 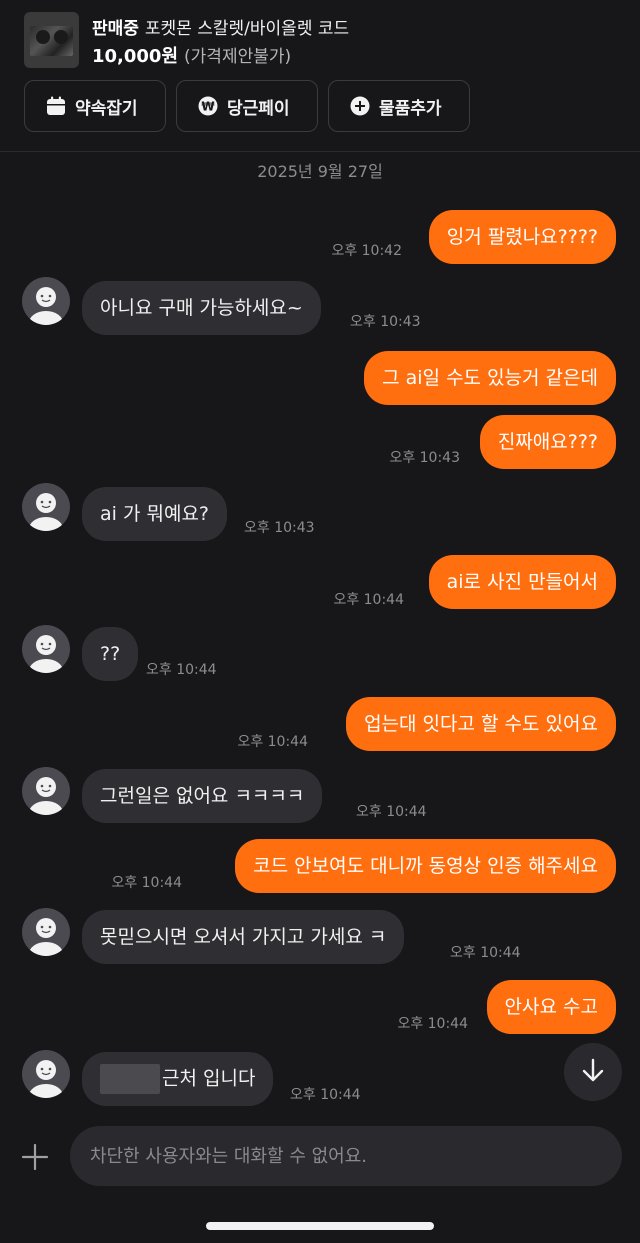 I want to click on item-price-row: 10,000원 (가격제안불가), so click(x=191, y=55).